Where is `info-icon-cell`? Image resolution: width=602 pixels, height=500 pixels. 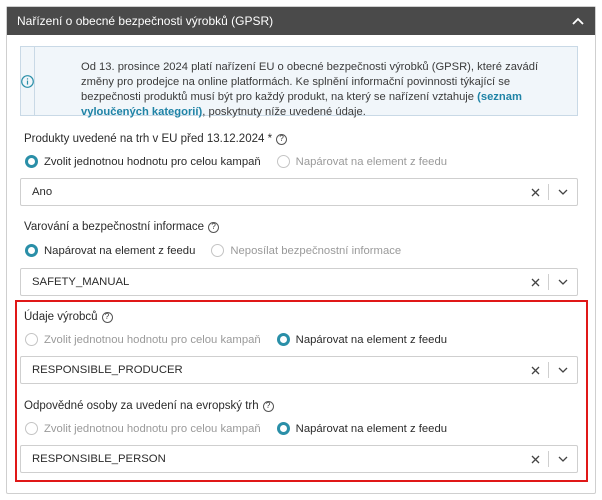
info-icon-cell is located at coordinates (28, 81).